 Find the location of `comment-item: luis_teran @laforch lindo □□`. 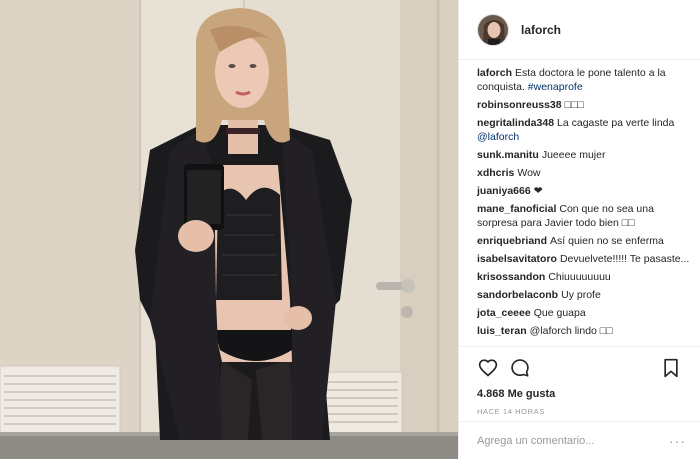

comment-item: luis_teran @laforch lindo □□ is located at coordinates (584, 331).